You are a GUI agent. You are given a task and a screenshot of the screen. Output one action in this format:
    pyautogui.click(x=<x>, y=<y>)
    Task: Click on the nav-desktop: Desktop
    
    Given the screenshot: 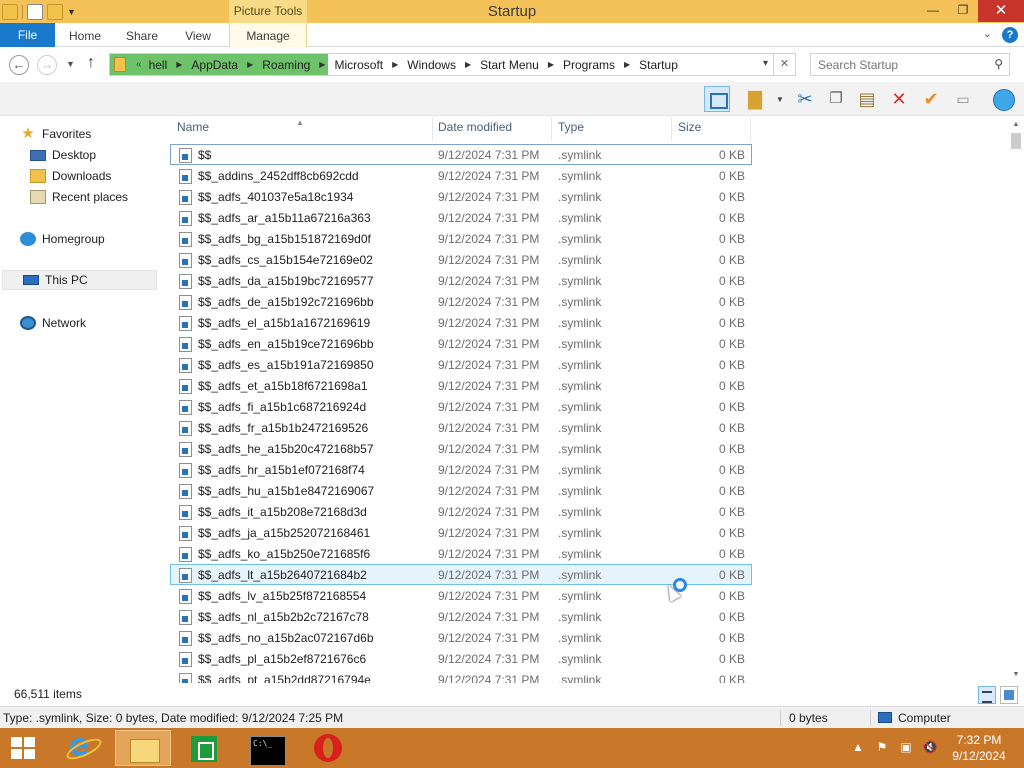 What is the action you would take?
    pyautogui.click(x=63, y=155)
    